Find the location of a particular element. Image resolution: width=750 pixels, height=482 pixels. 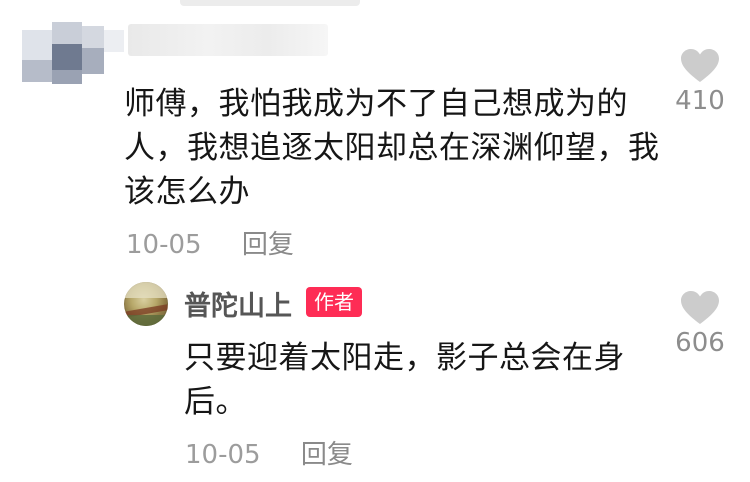

reply-reply-button: 回复 is located at coordinates (327, 455).